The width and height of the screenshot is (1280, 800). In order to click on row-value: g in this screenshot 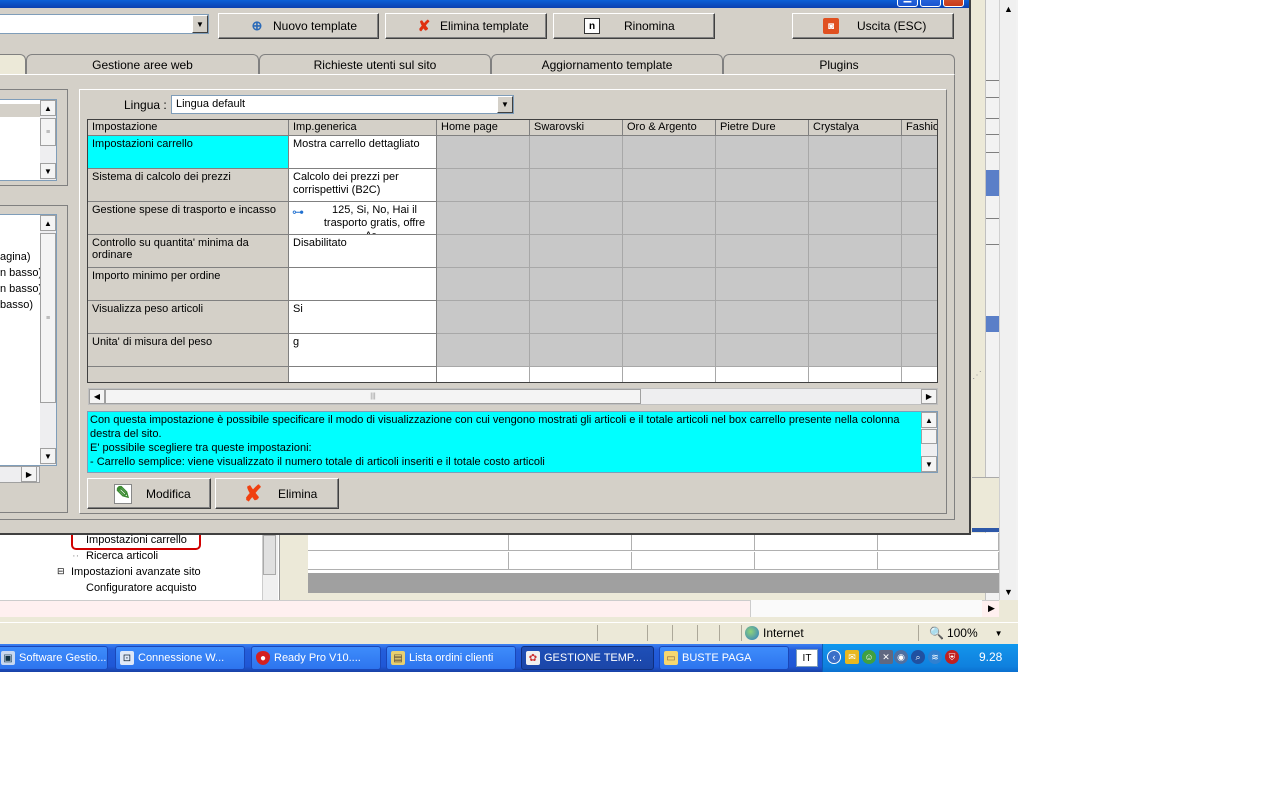, I will do `click(363, 350)`.